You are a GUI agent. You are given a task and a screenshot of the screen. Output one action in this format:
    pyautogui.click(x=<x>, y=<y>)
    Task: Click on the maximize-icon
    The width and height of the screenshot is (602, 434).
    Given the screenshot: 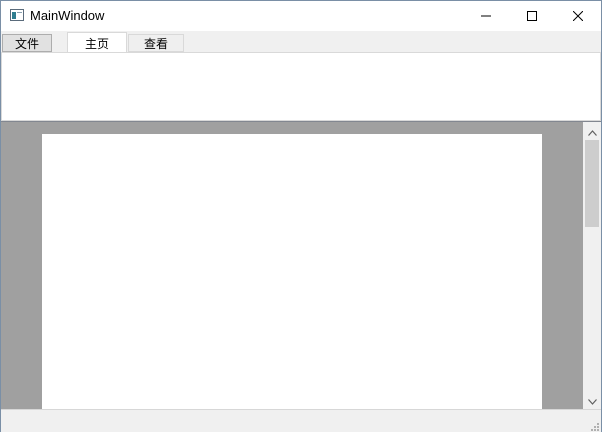 What is the action you would take?
    pyautogui.click(x=532, y=16)
    